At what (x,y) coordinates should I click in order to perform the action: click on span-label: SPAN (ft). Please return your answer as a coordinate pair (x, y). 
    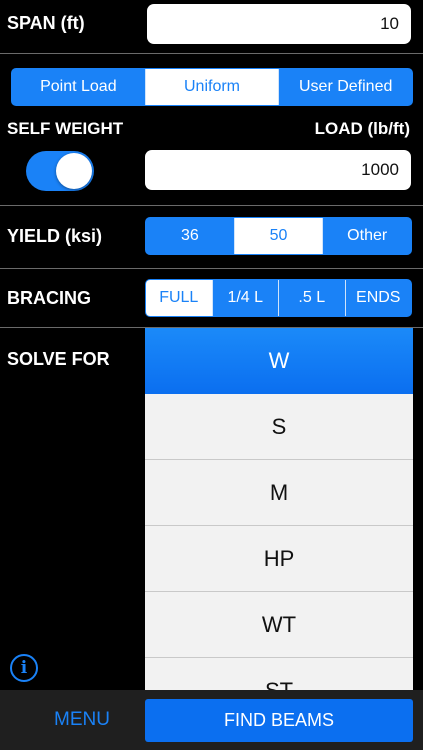
    Looking at the image, I should click on (46, 23).